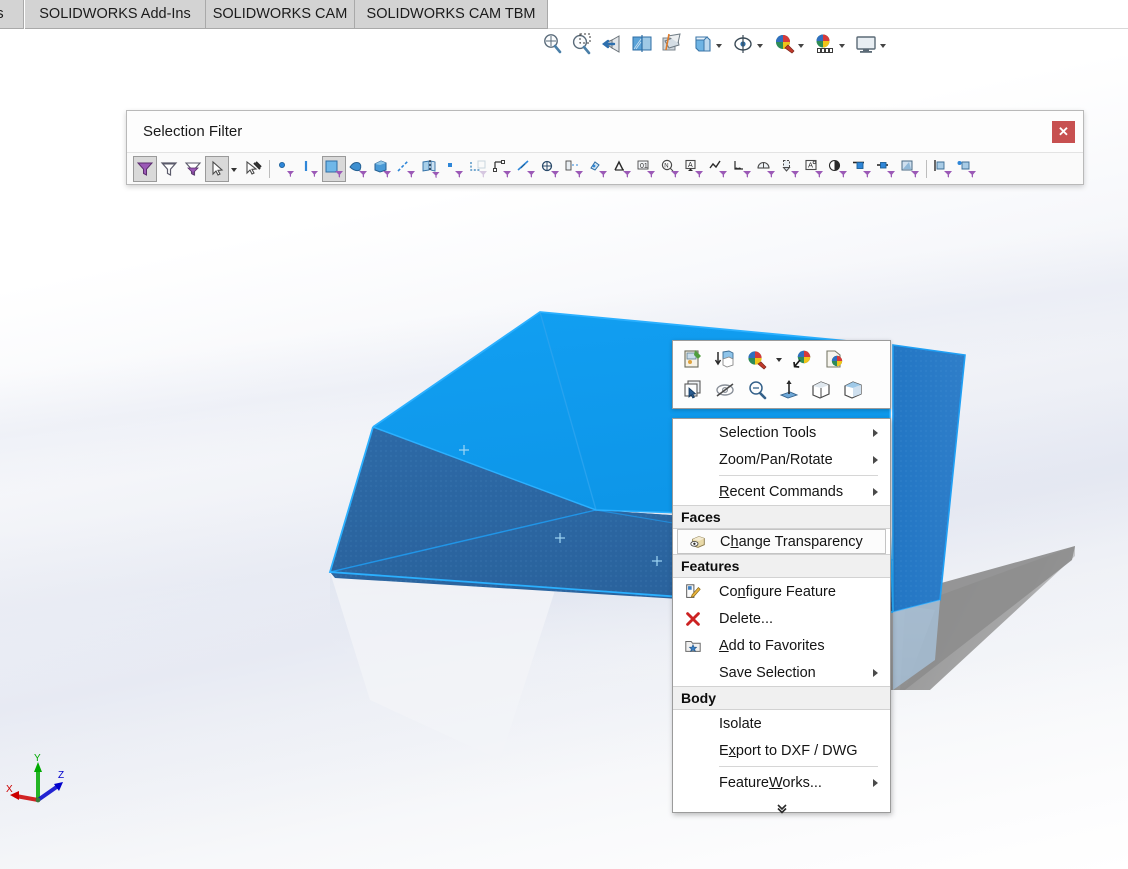 The width and height of the screenshot is (1128, 869). Describe the element at coordinates (719, 44) in the screenshot. I see `display-style-dropdown-arrow` at that location.